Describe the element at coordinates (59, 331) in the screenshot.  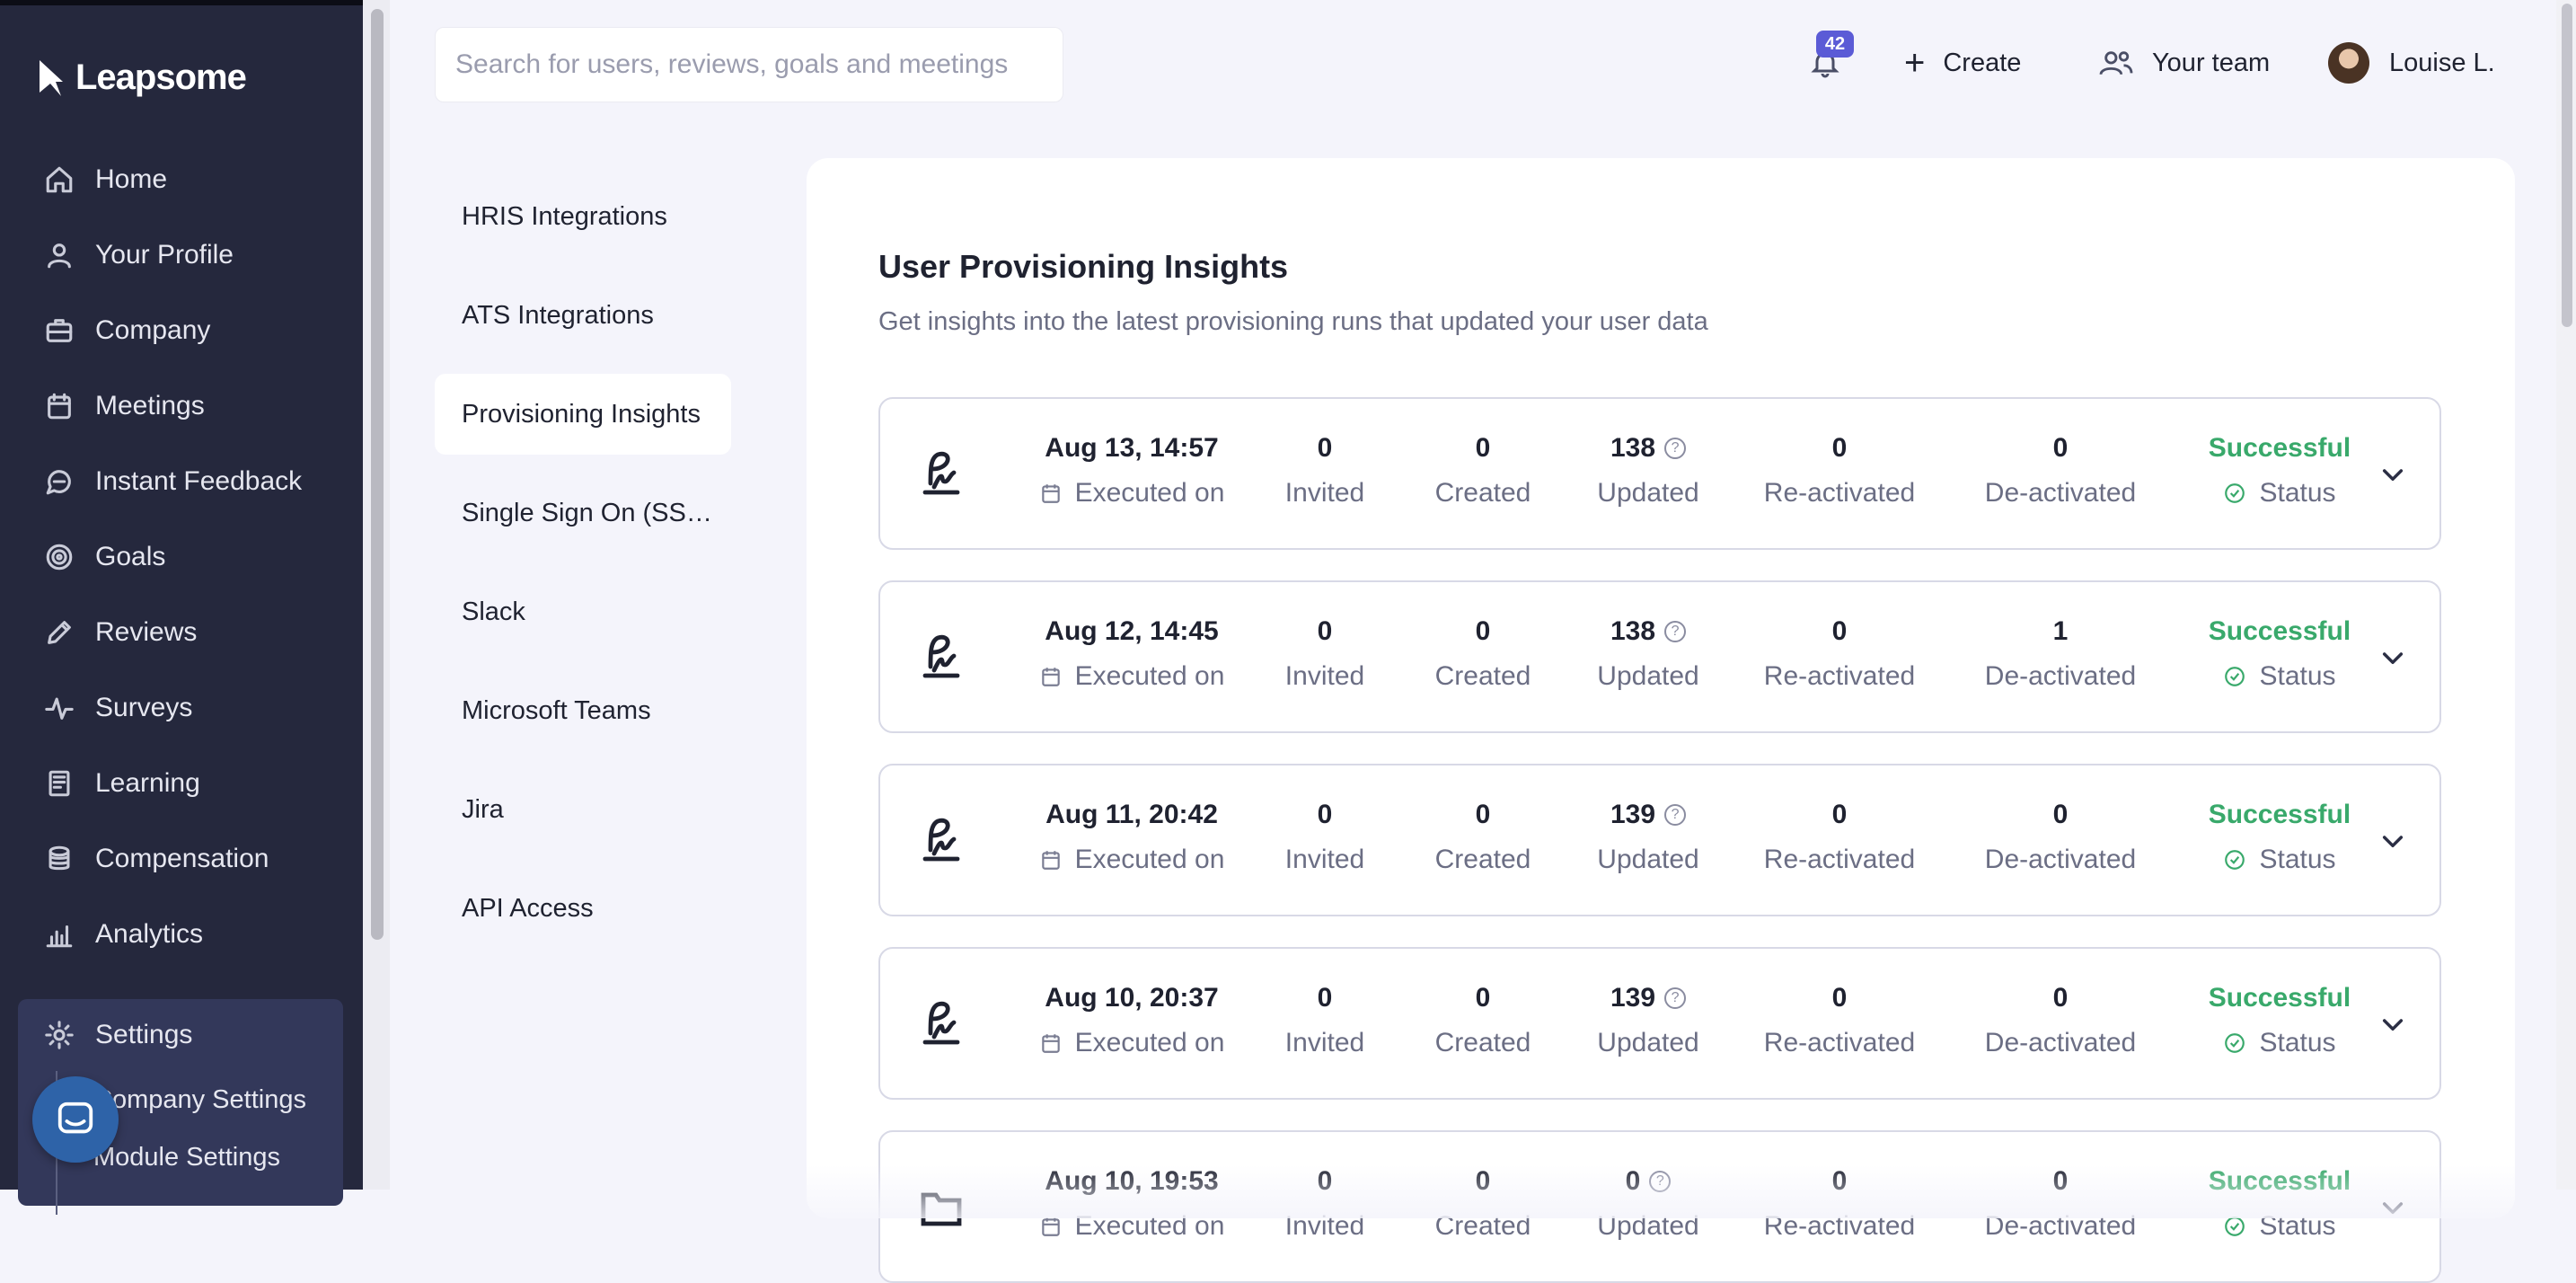
I see `briefcase-icon` at that location.